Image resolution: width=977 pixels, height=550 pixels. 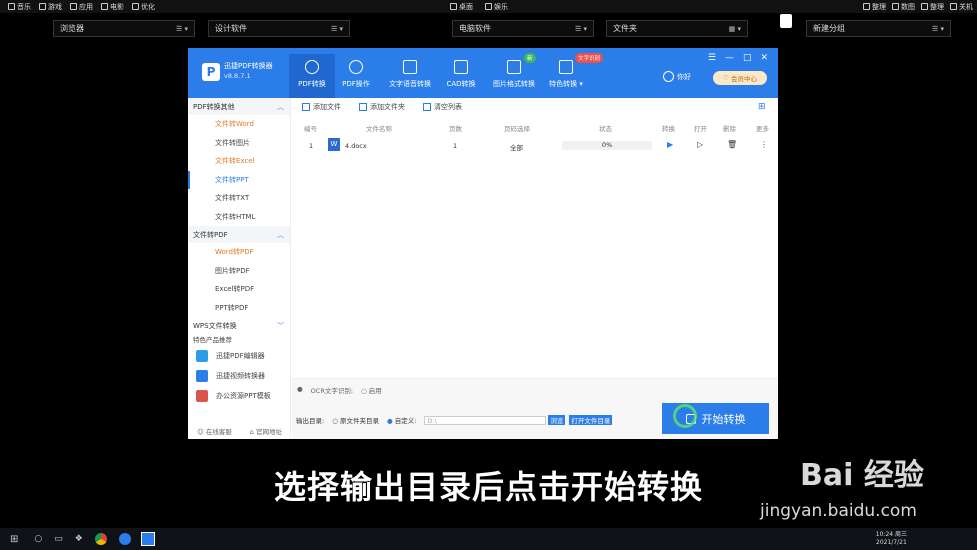 What do you see at coordinates (878, 28) in the screenshot?
I see `fence-new-group: 新建分组 ☰ ▾` at bounding box center [878, 28].